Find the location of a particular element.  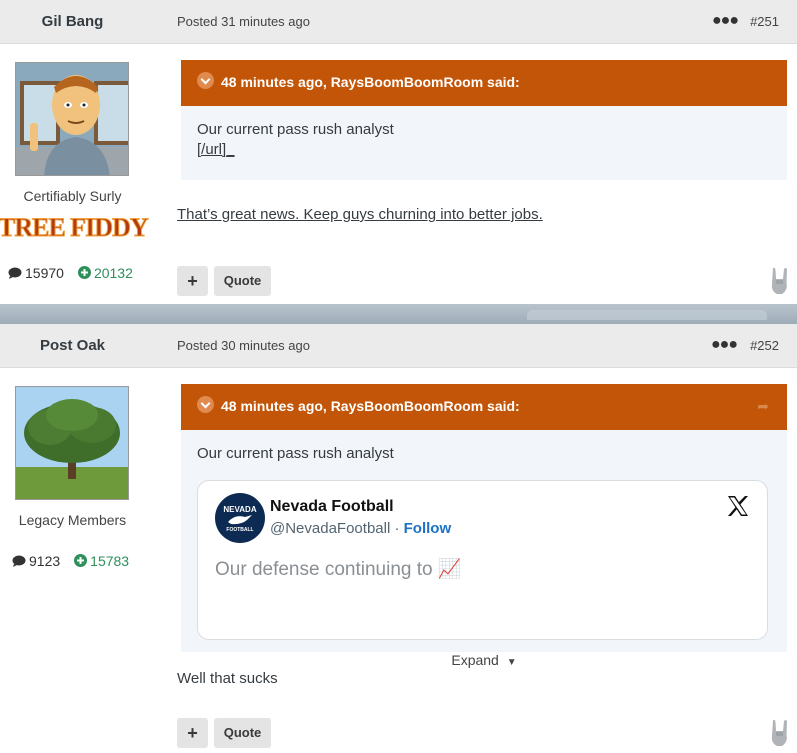

tweet-author-handle: @NevadaFootball · Follow is located at coordinates (360, 528).